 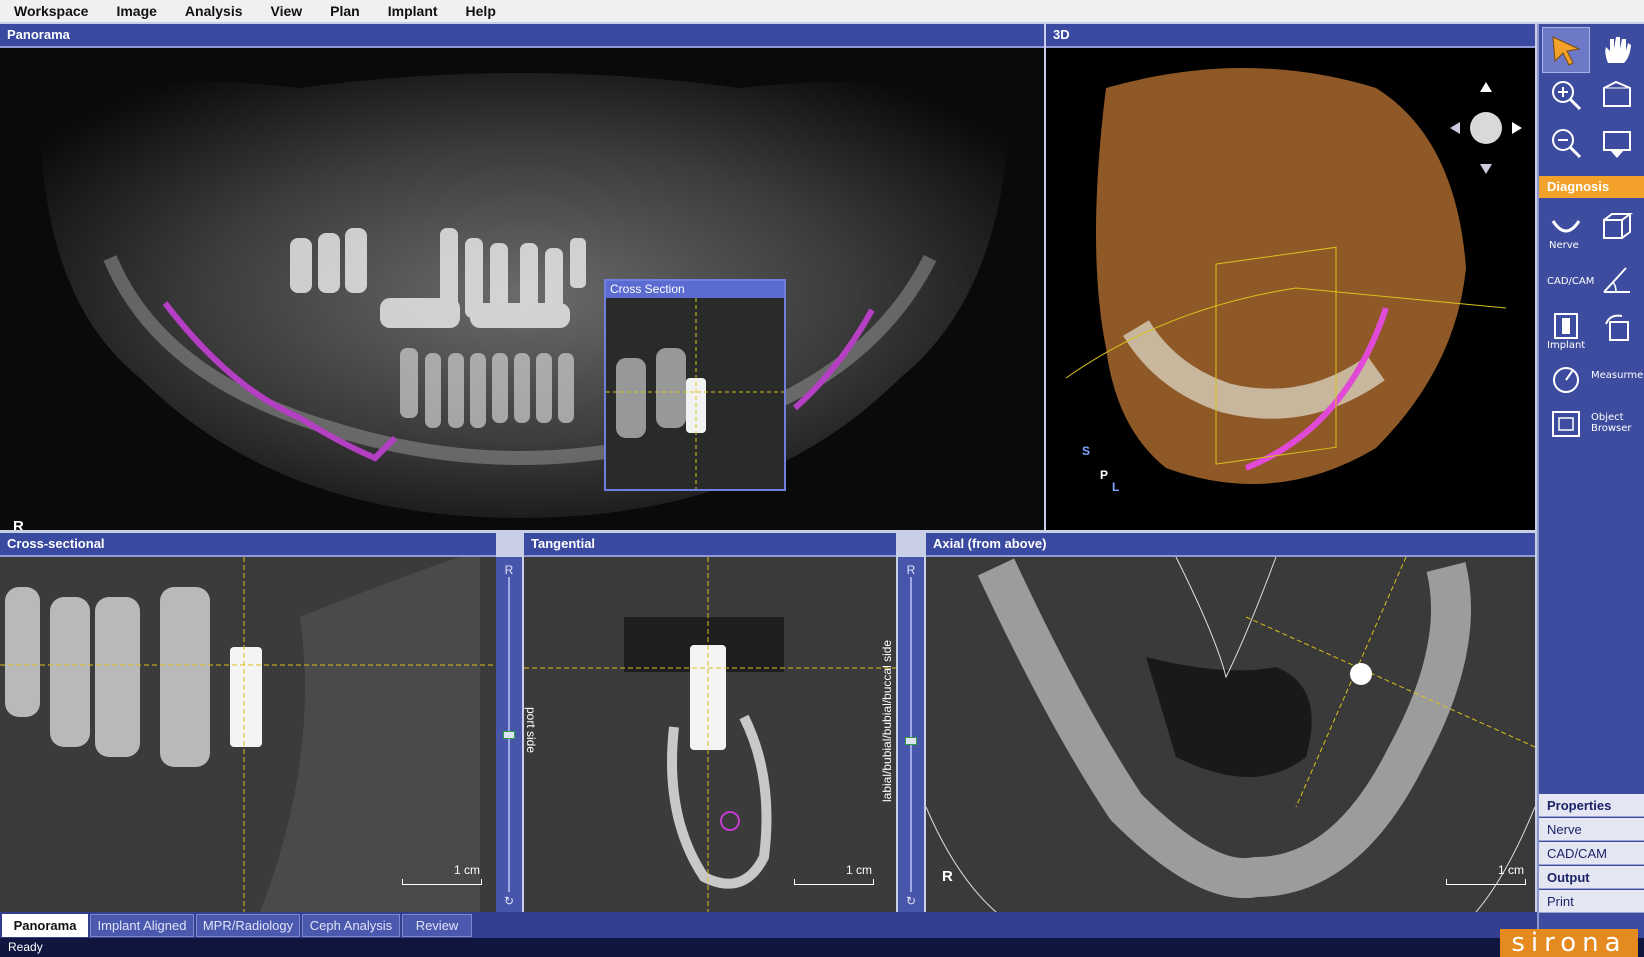 I want to click on view3d-image: S P L, so click(x=1290, y=289).